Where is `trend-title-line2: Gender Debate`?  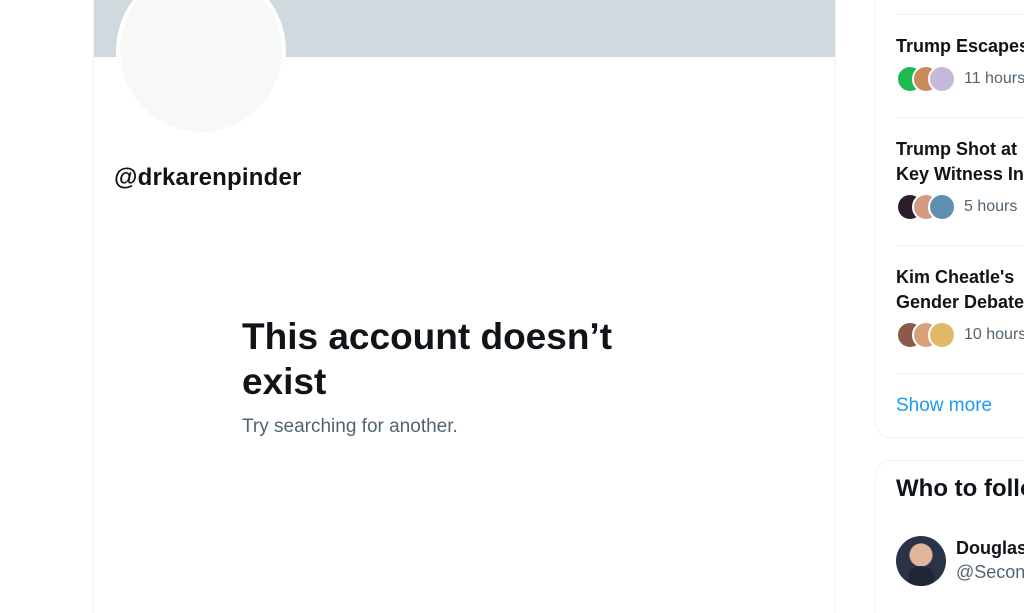 trend-title-line2: Gender Debate is located at coordinates (960, 302).